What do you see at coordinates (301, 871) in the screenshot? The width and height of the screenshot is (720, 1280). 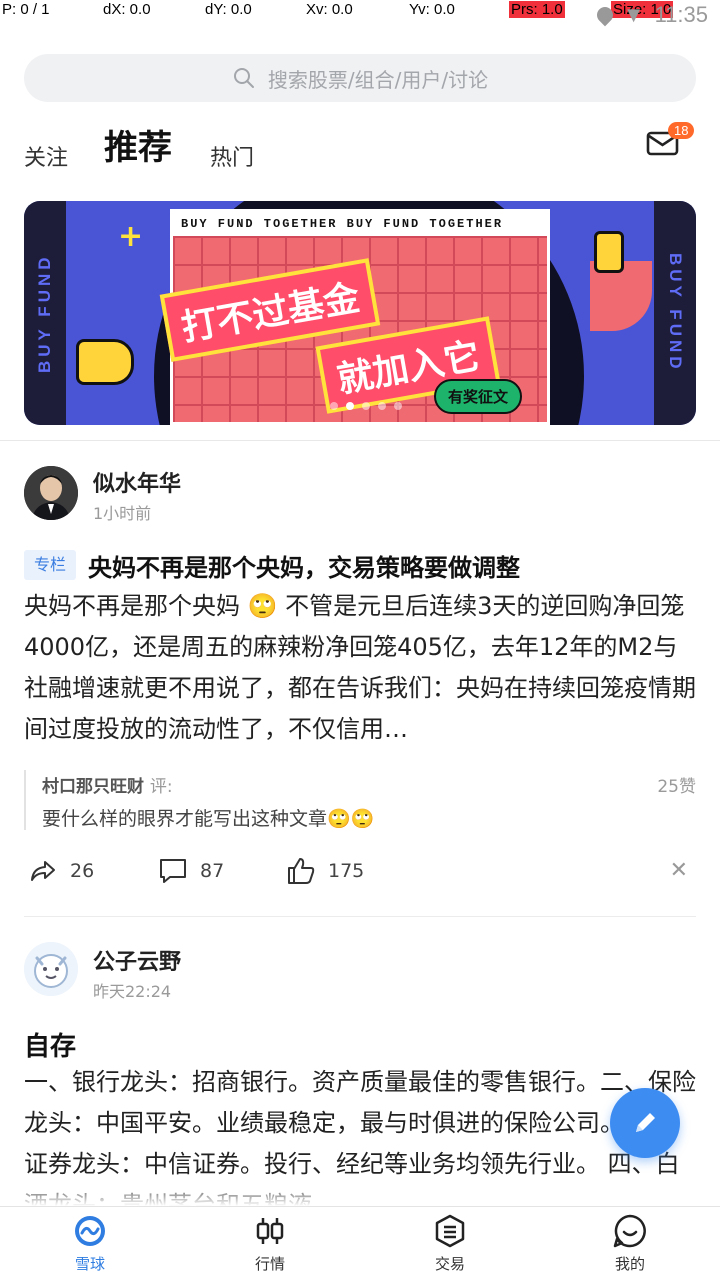 I see `thumbs-up-icon` at bounding box center [301, 871].